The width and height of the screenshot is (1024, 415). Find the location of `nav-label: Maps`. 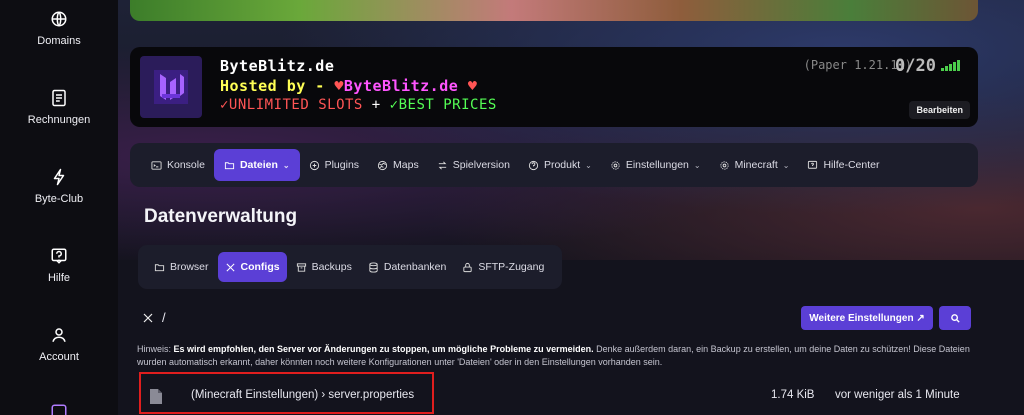

nav-label: Maps is located at coordinates (406, 165).